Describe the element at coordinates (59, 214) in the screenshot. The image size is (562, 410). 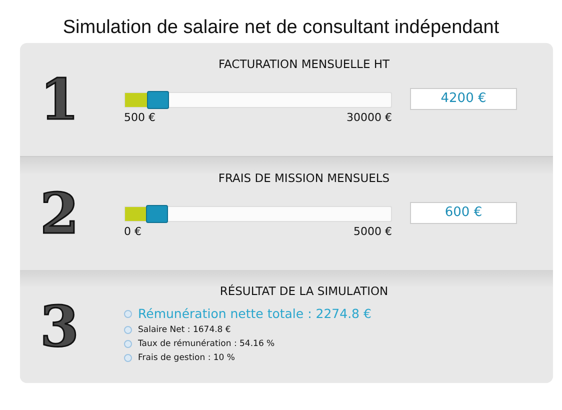
I see `step-number: 2` at that location.